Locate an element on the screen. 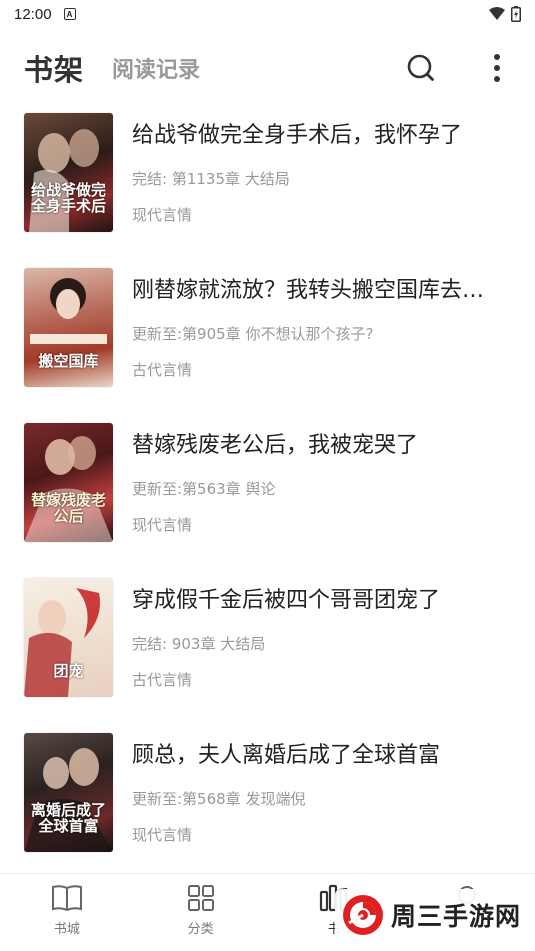 This screenshot has width=535, height=951. status-time: 12:00 is located at coordinates (33, 14).